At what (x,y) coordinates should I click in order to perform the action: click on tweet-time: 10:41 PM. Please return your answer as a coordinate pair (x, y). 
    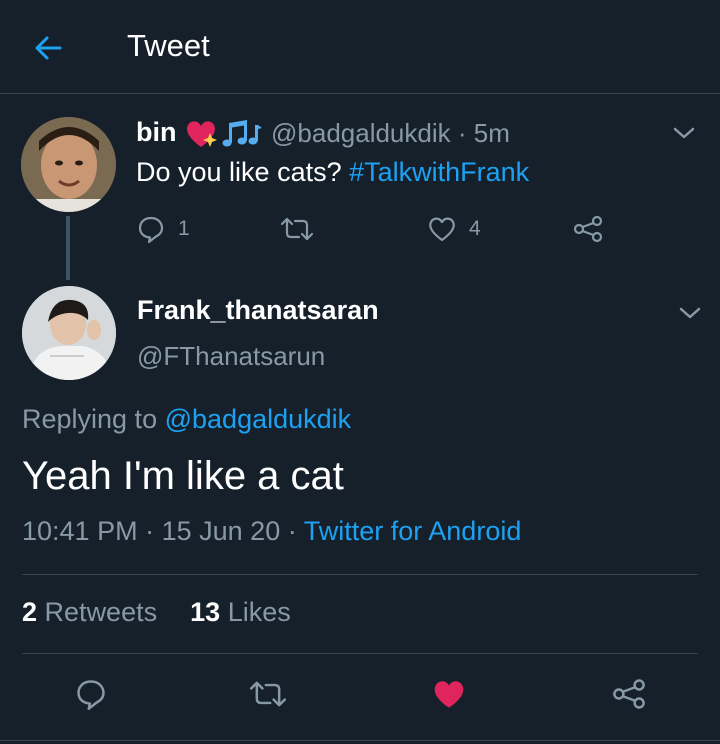
    Looking at the image, I should click on (80, 531).